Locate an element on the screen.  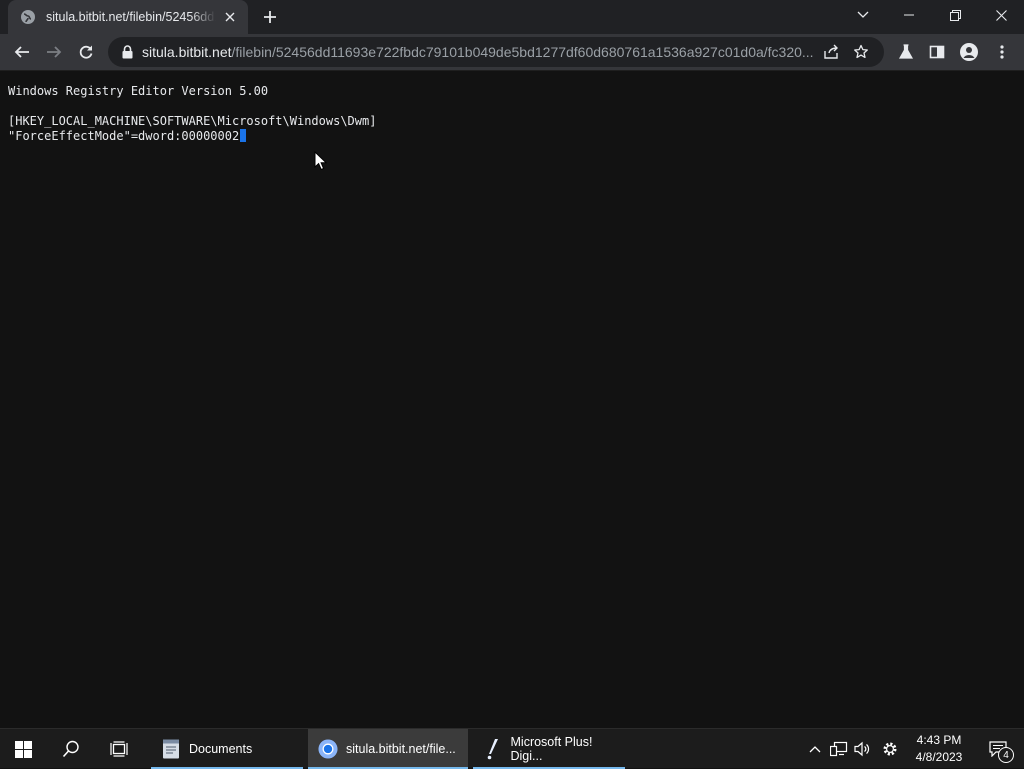
network-icon is located at coordinates (839, 749).